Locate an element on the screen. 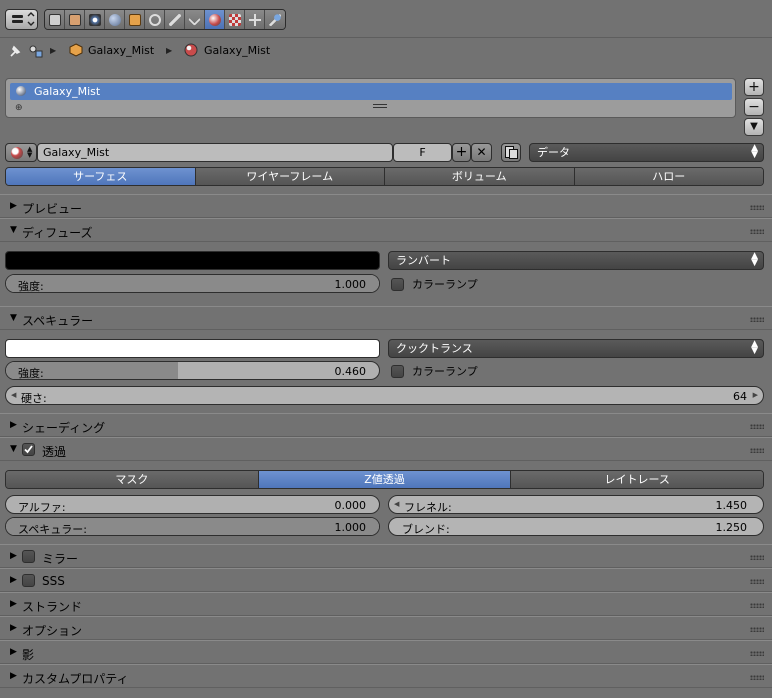 Image resolution: width=772 pixels, height=698 pixels. browse-material-button: ▲ ▼ is located at coordinates (21, 152).